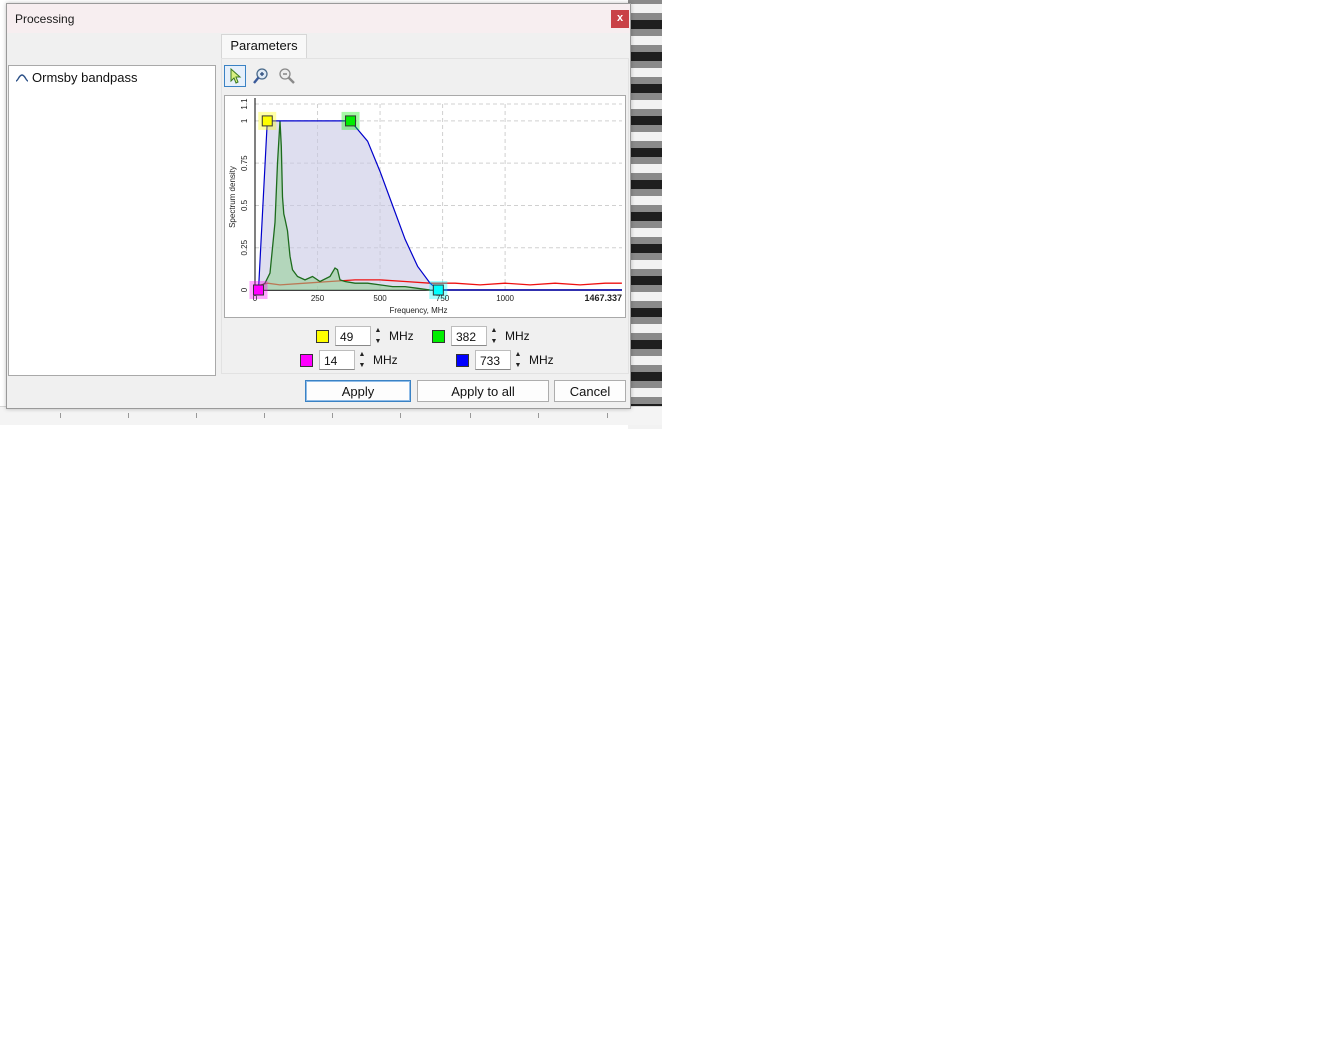 The image size is (1322, 1044). I want to click on y-tick-label: 0.5, so click(244, 205).